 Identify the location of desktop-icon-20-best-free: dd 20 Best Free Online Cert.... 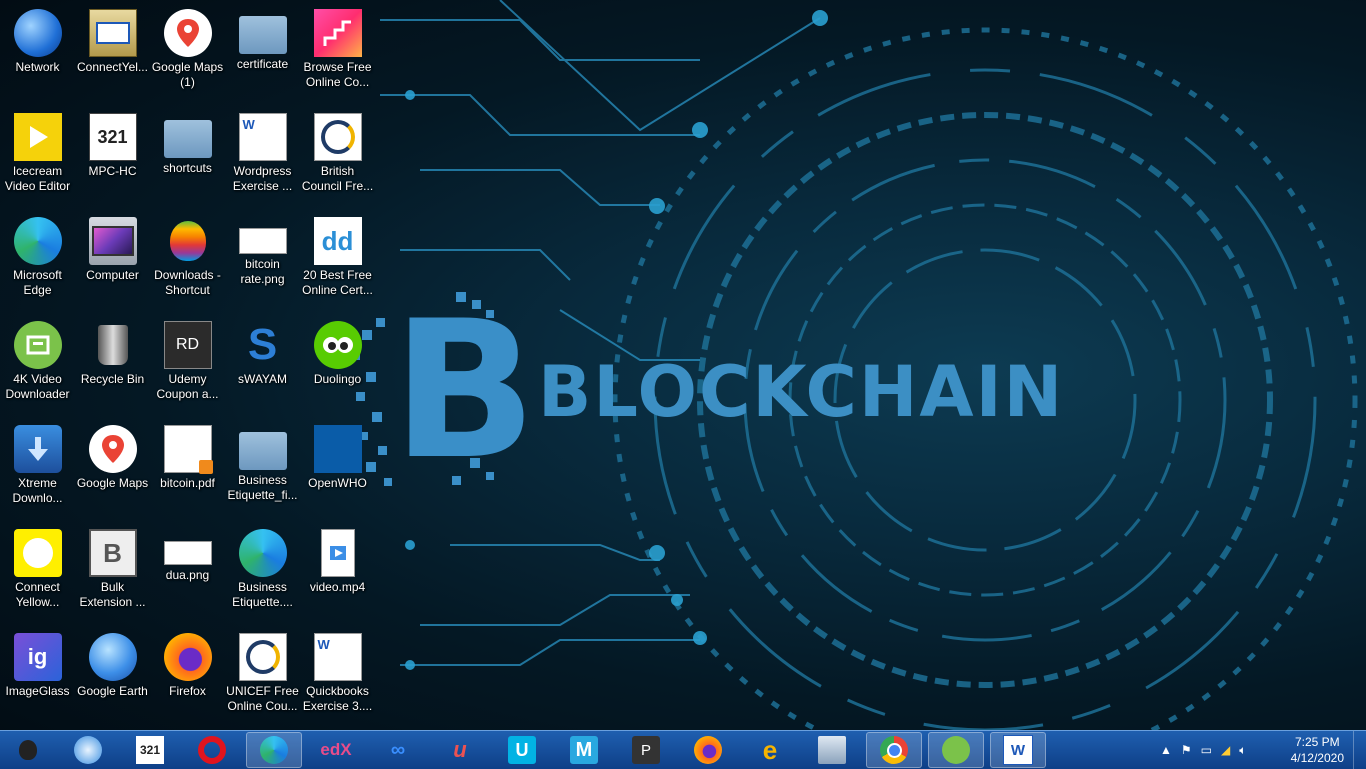
(337, 262).